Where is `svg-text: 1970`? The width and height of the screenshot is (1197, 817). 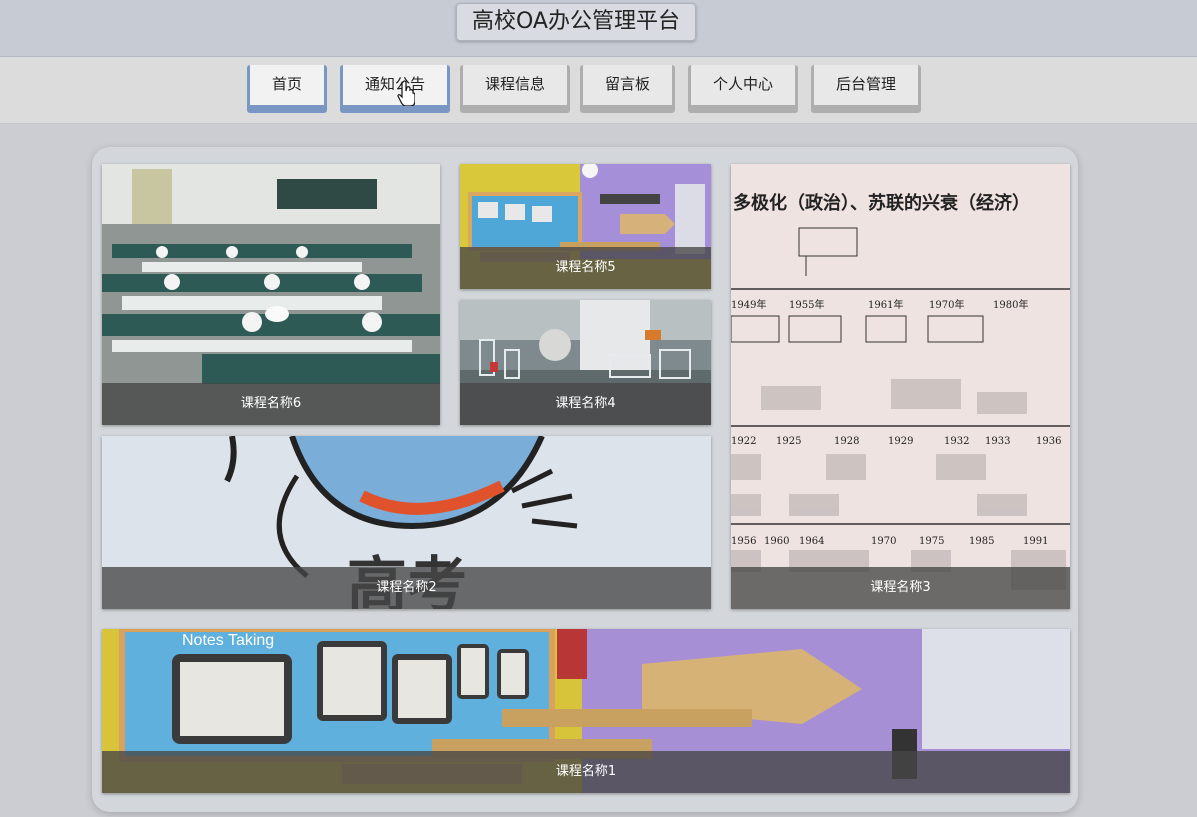 svg-text: 1970 is located at coordinates (883, 541).